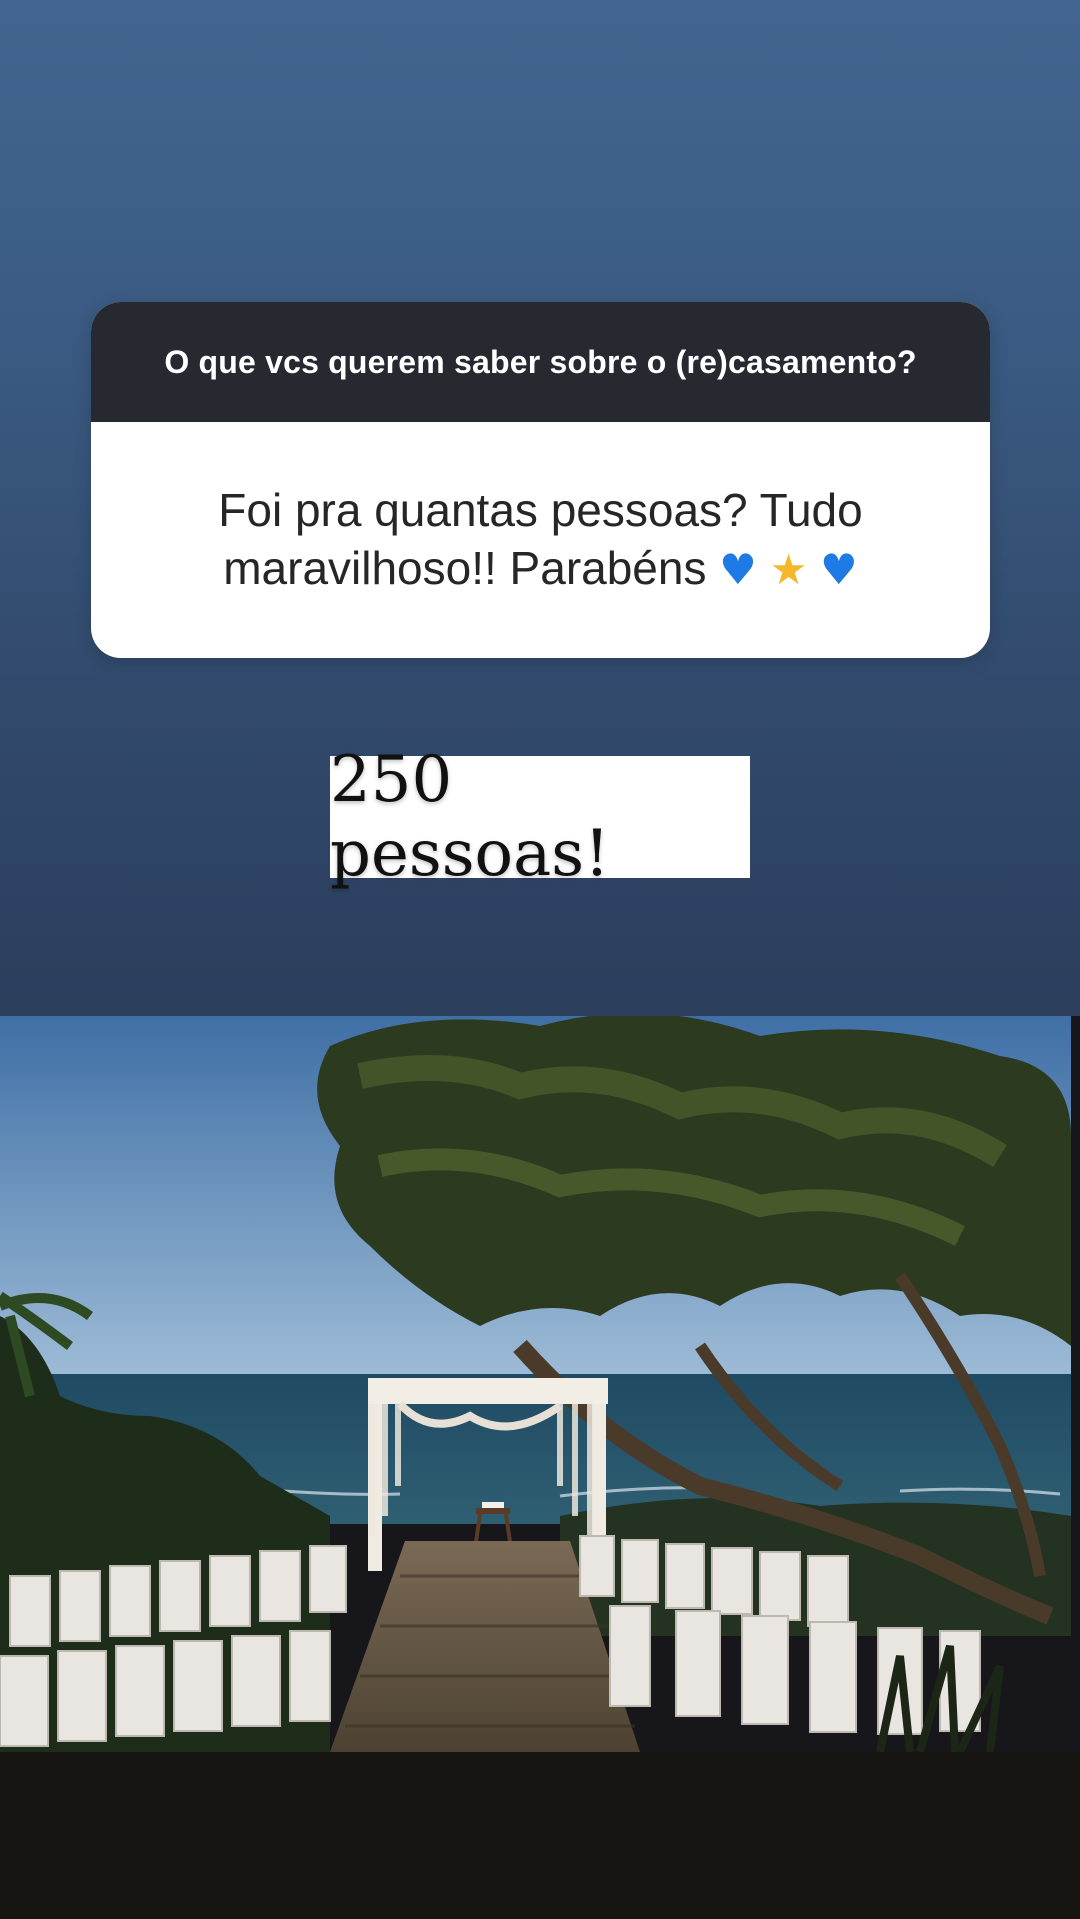  What do you see at coordinates (540, 1835) in the screenshot?
I see `bottom-bar` at bounding box center [540, 1835].